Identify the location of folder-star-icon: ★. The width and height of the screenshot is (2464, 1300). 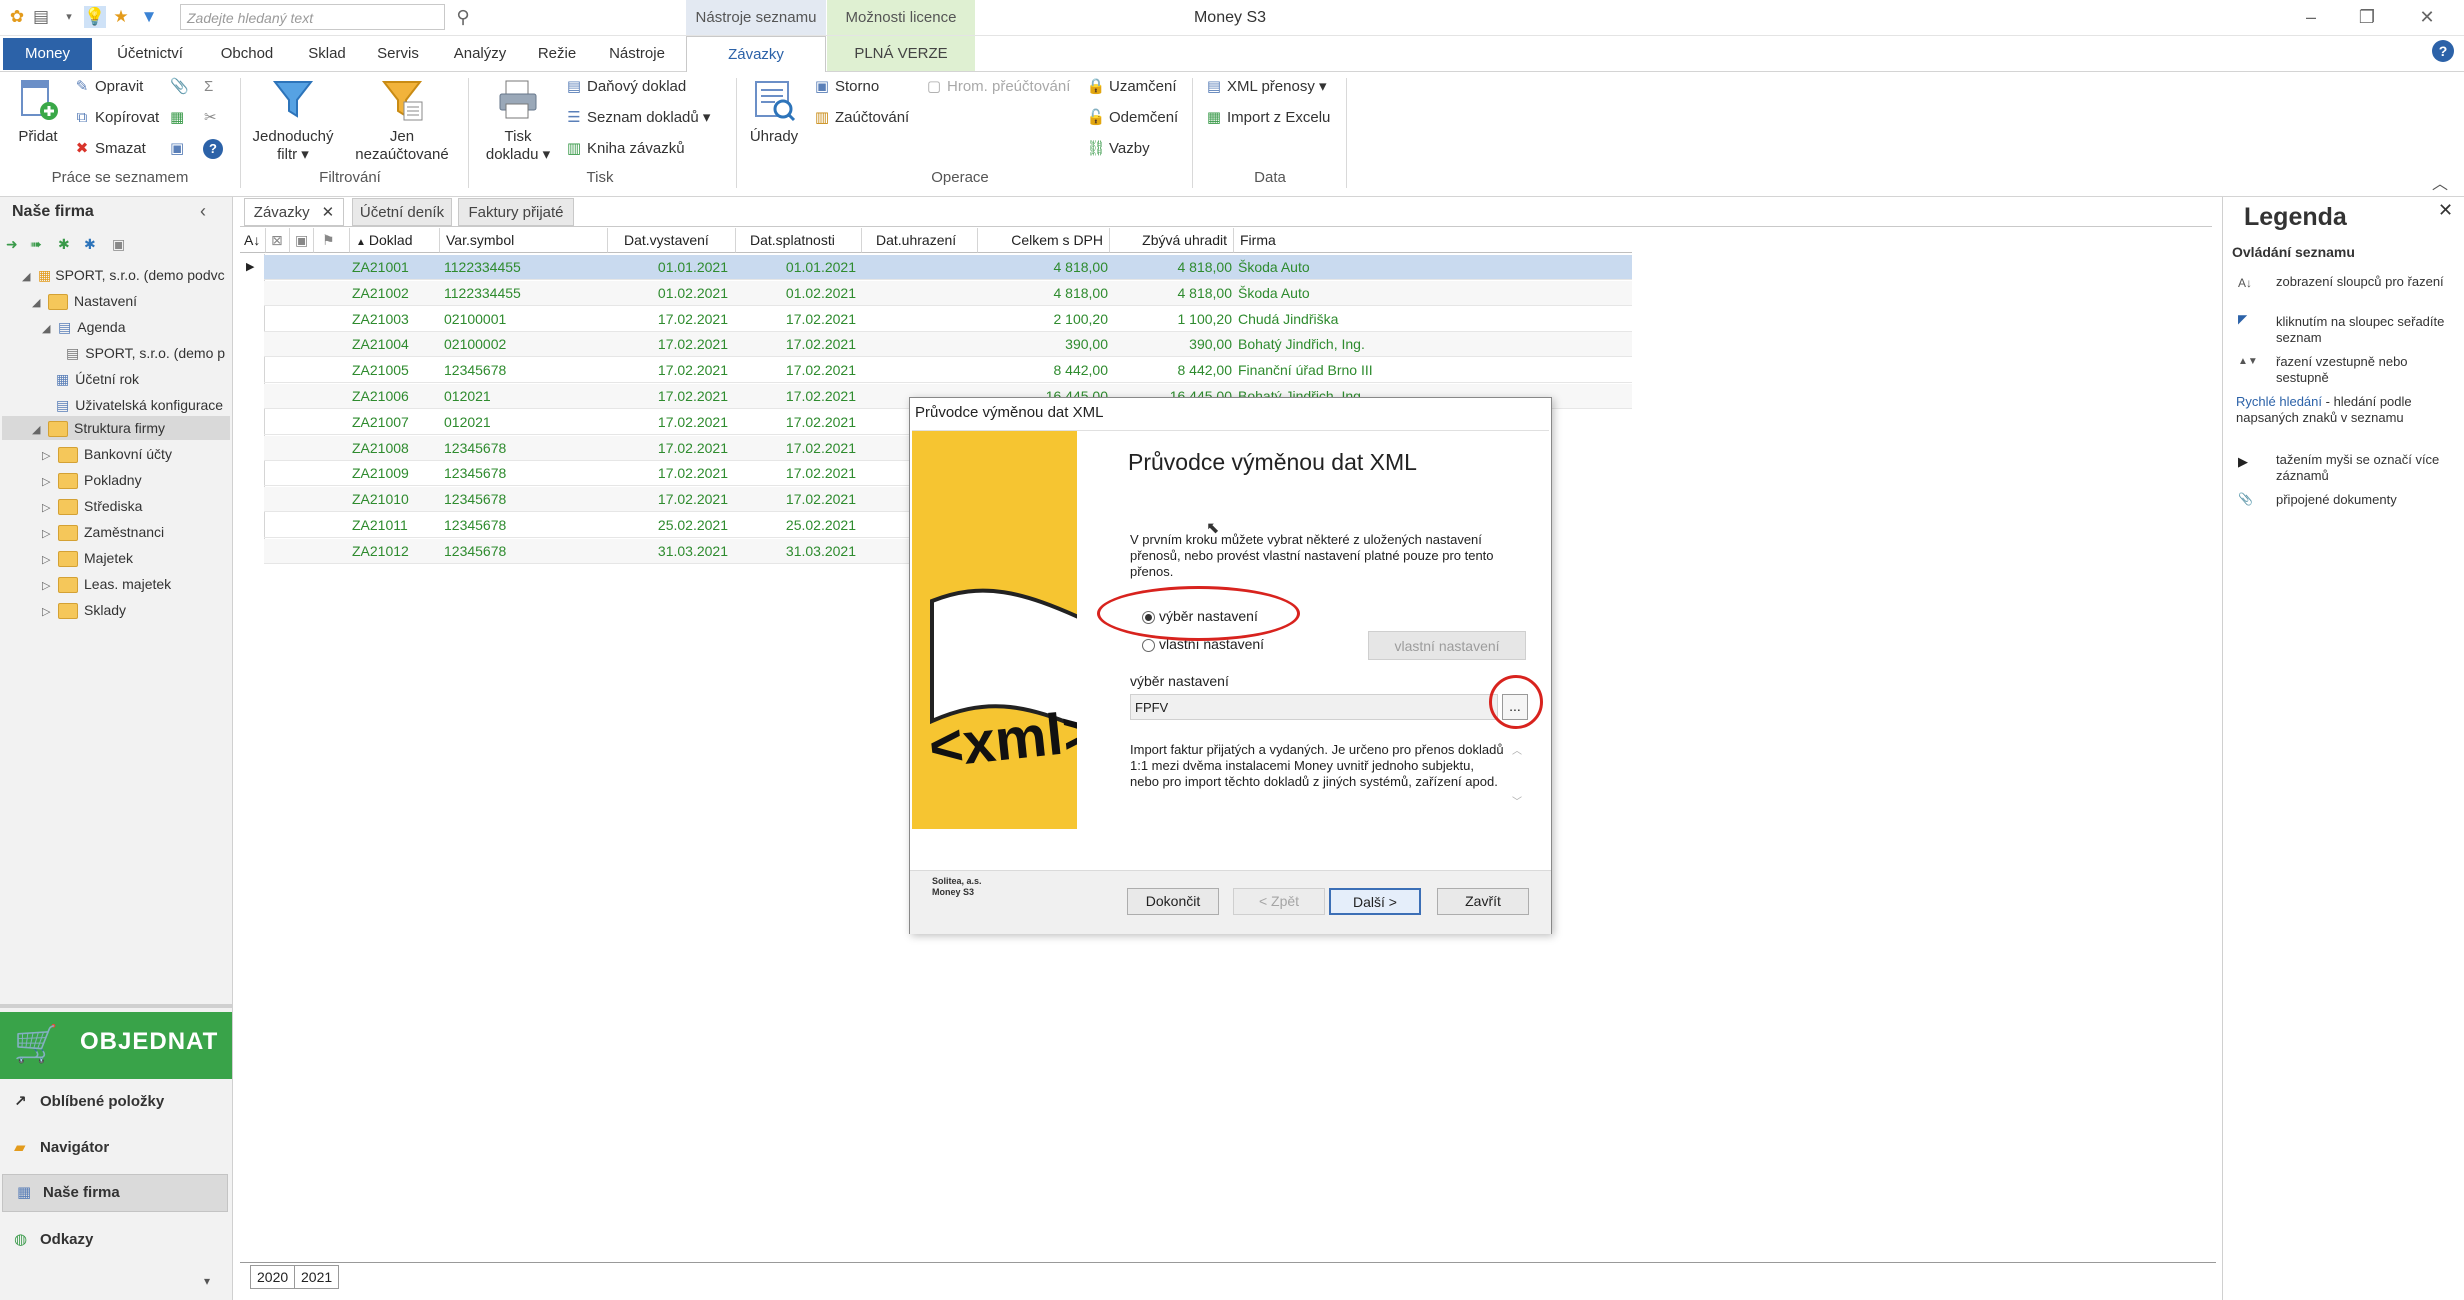
(121, 17).